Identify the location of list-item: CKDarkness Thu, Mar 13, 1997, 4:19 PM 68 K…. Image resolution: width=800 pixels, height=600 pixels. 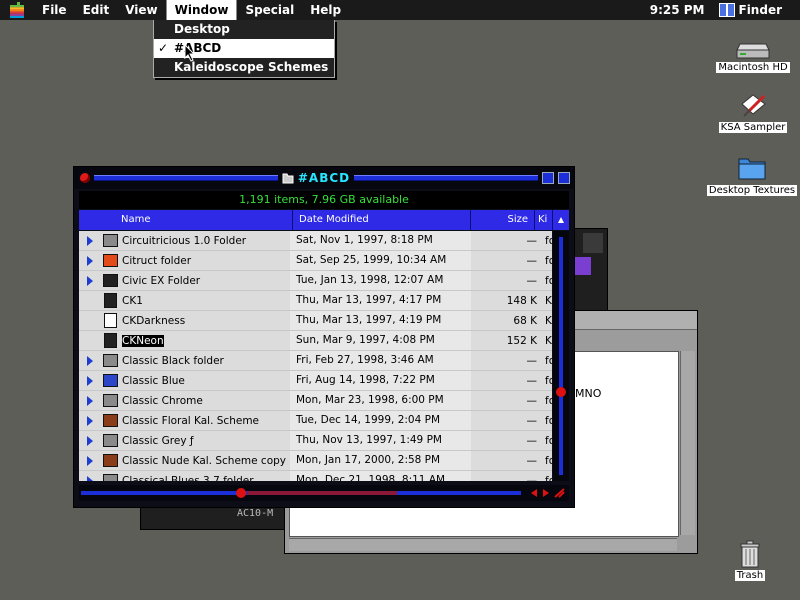
(315, 321).